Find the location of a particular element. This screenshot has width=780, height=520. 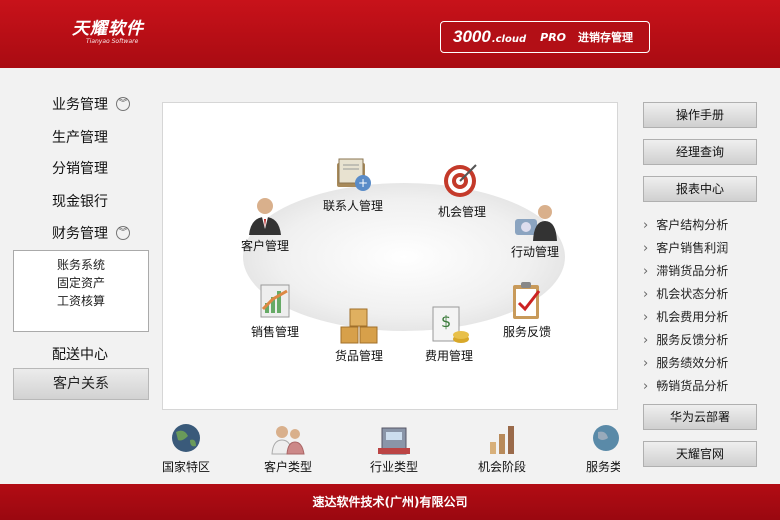

bottom-item-opportunity-stage: 机会阶段 is located at coordinates (502, 447).